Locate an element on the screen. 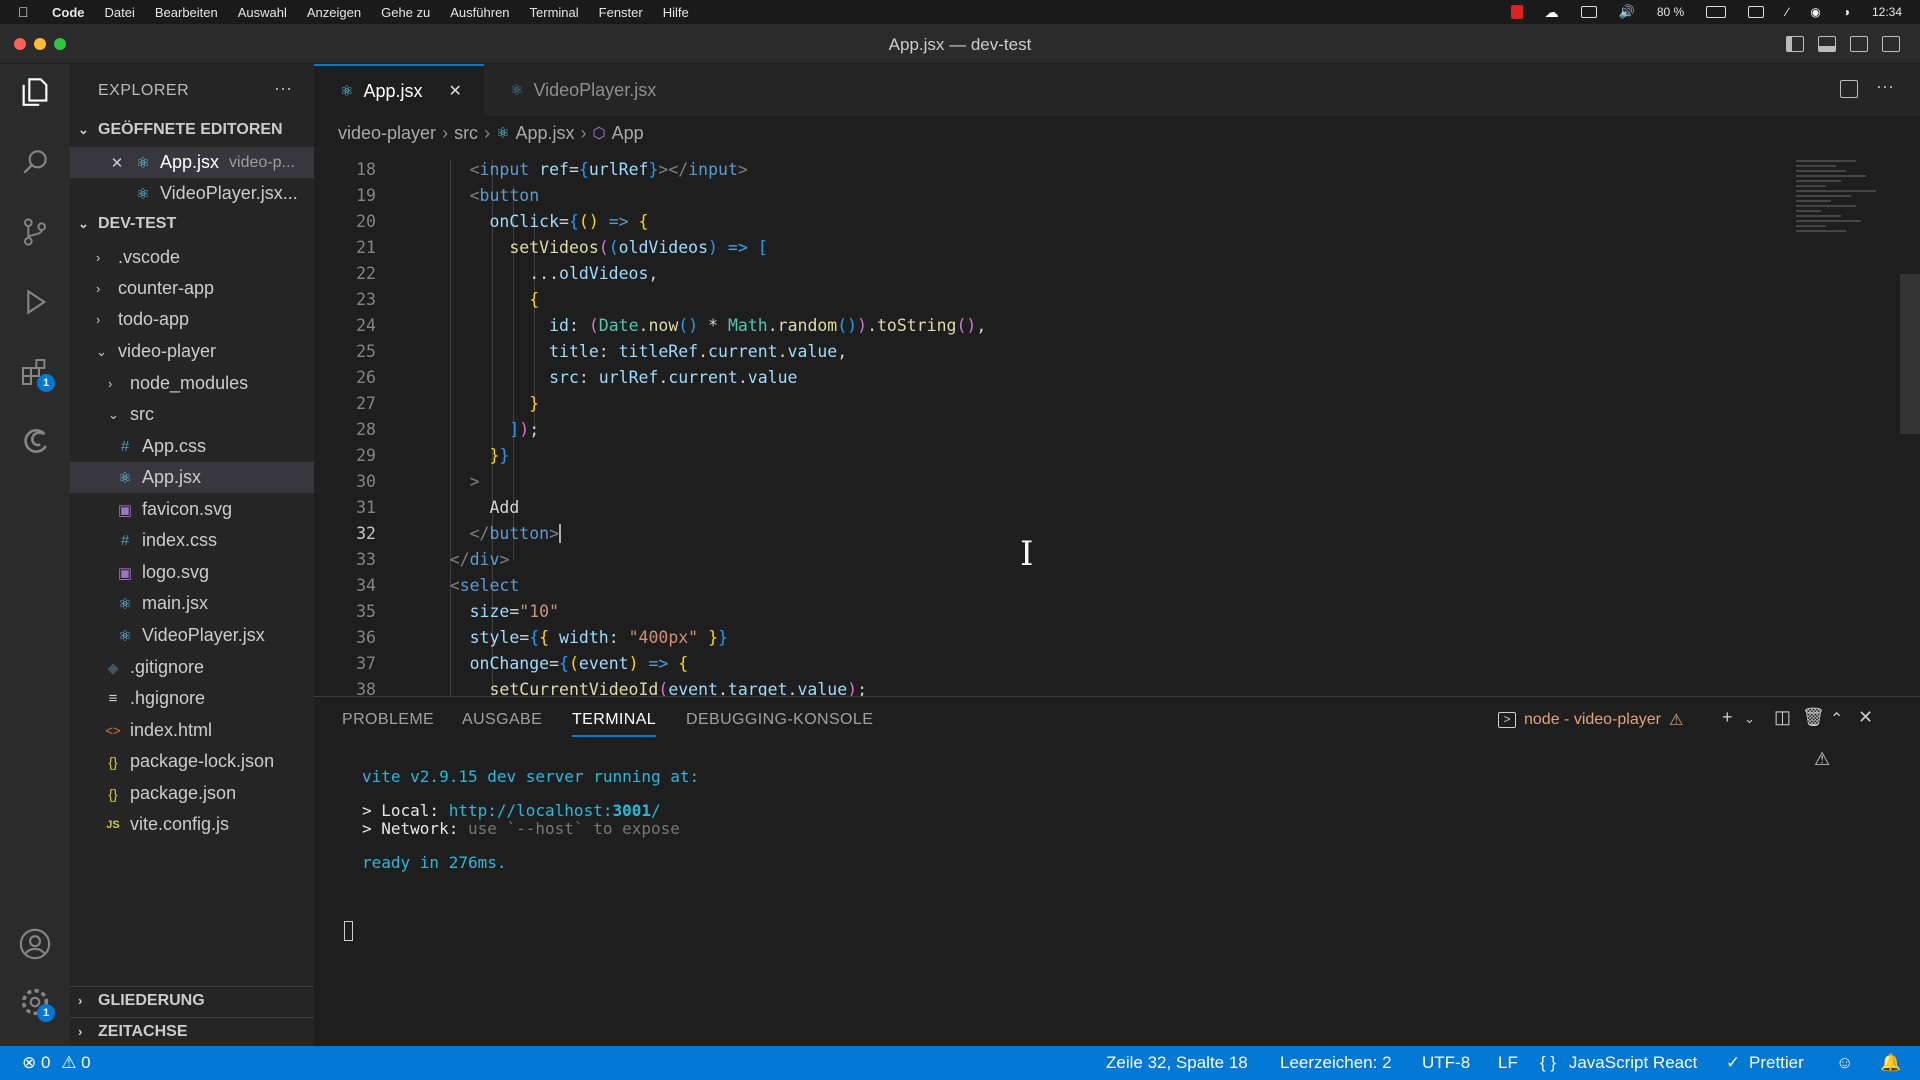  customize-layout-icon is located at coordinates (1891, 44).